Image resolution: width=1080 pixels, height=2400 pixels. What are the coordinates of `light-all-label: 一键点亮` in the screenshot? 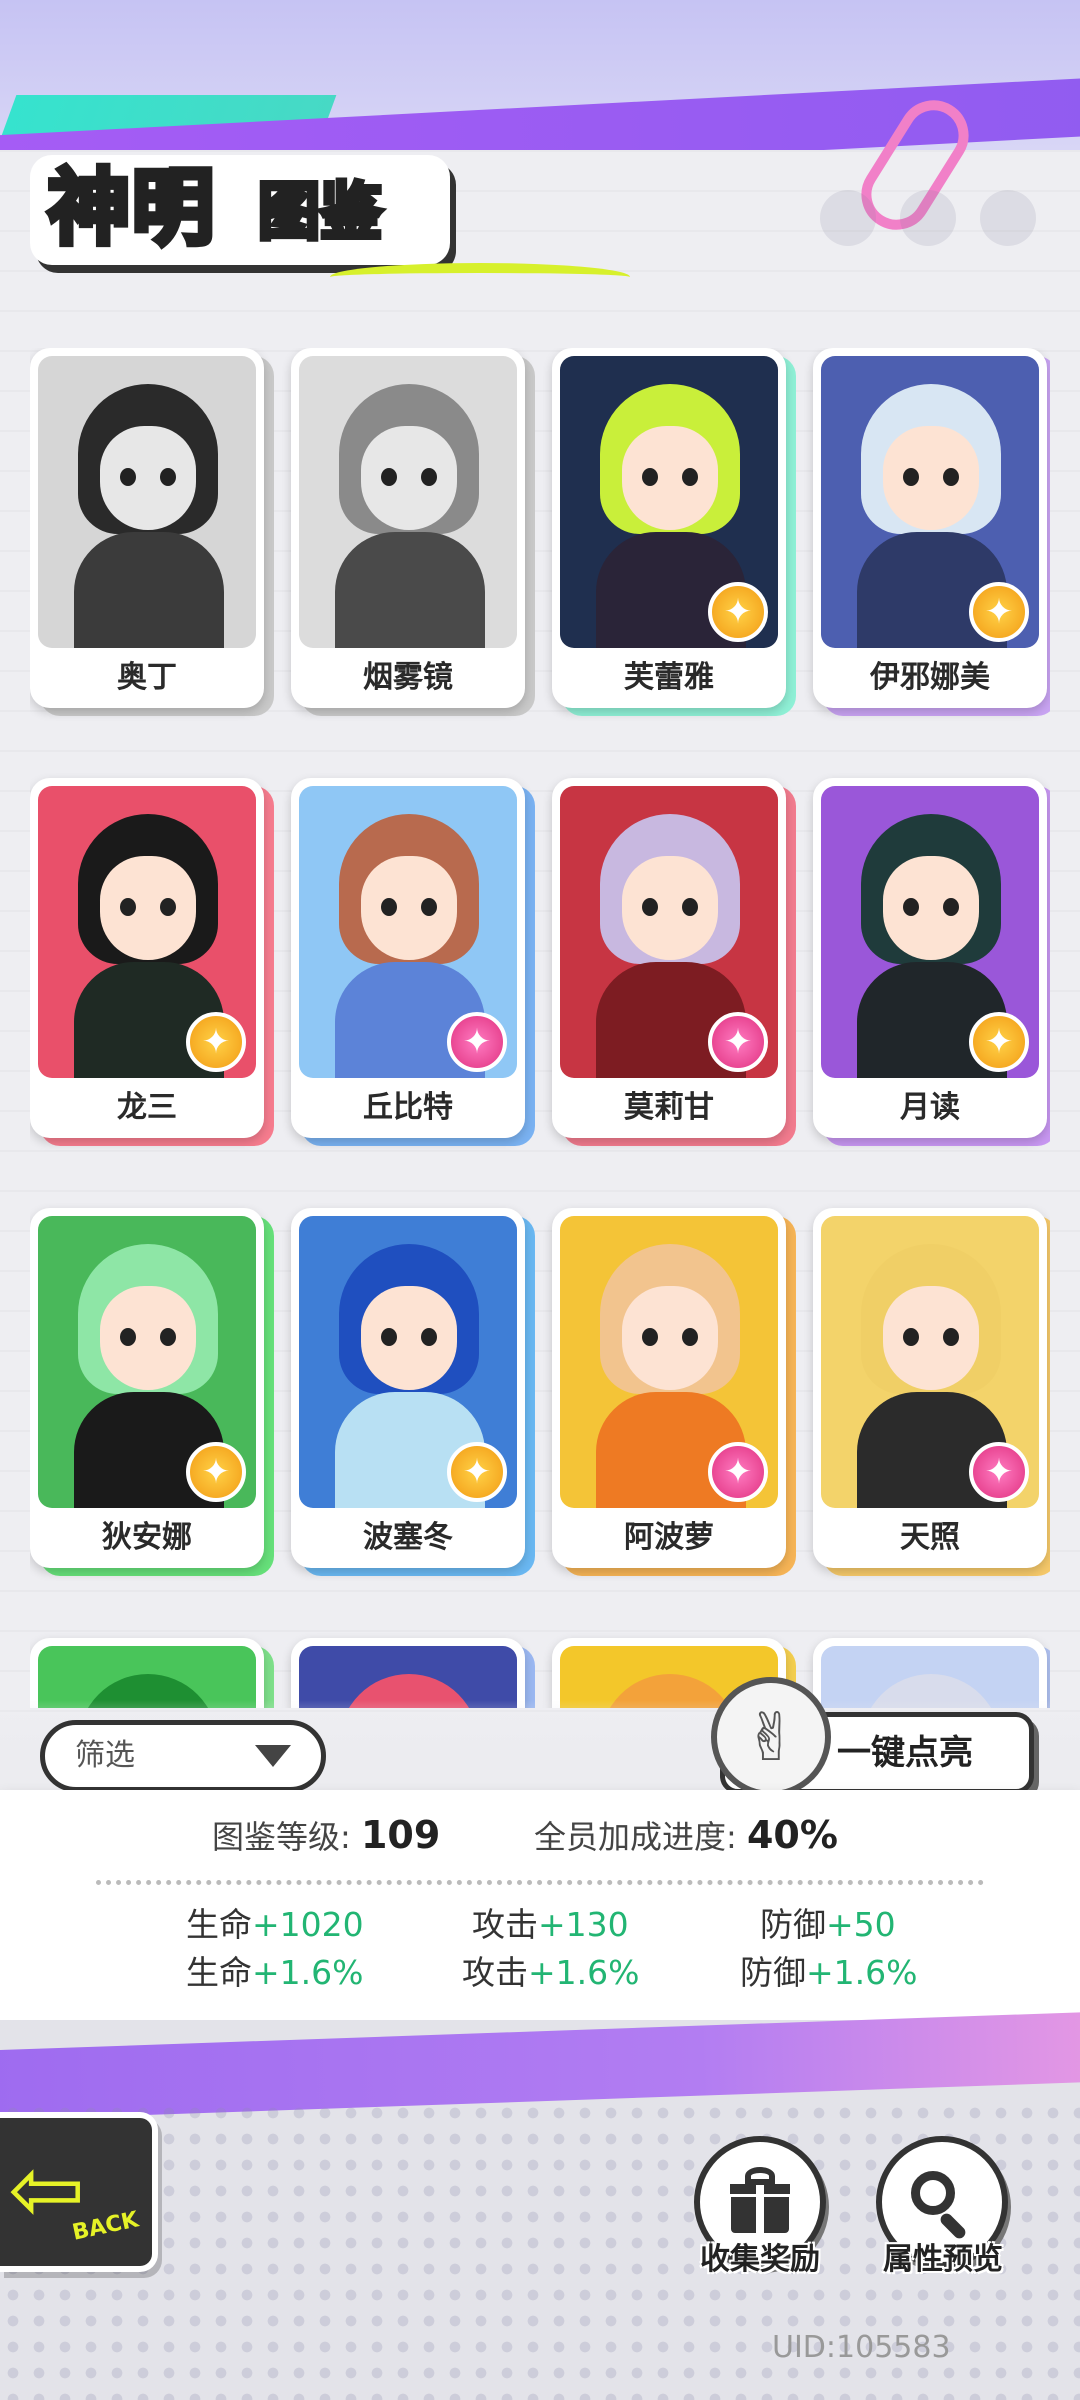 It's located at (905, 1753).